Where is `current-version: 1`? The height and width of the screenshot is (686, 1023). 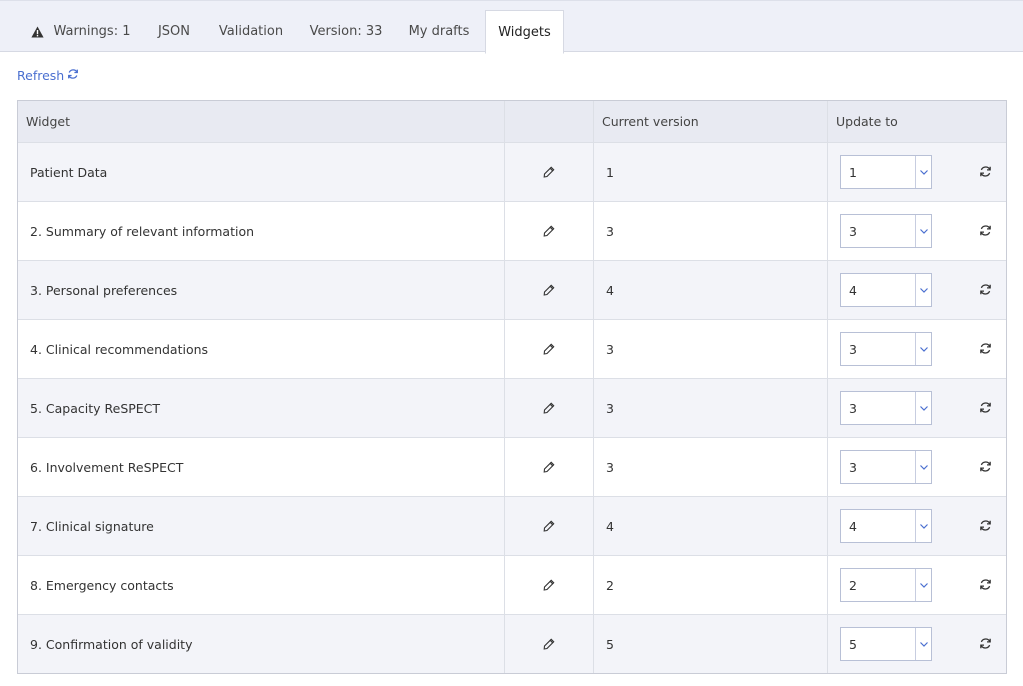
current-version: 1 is located at coordinates (711, 172).